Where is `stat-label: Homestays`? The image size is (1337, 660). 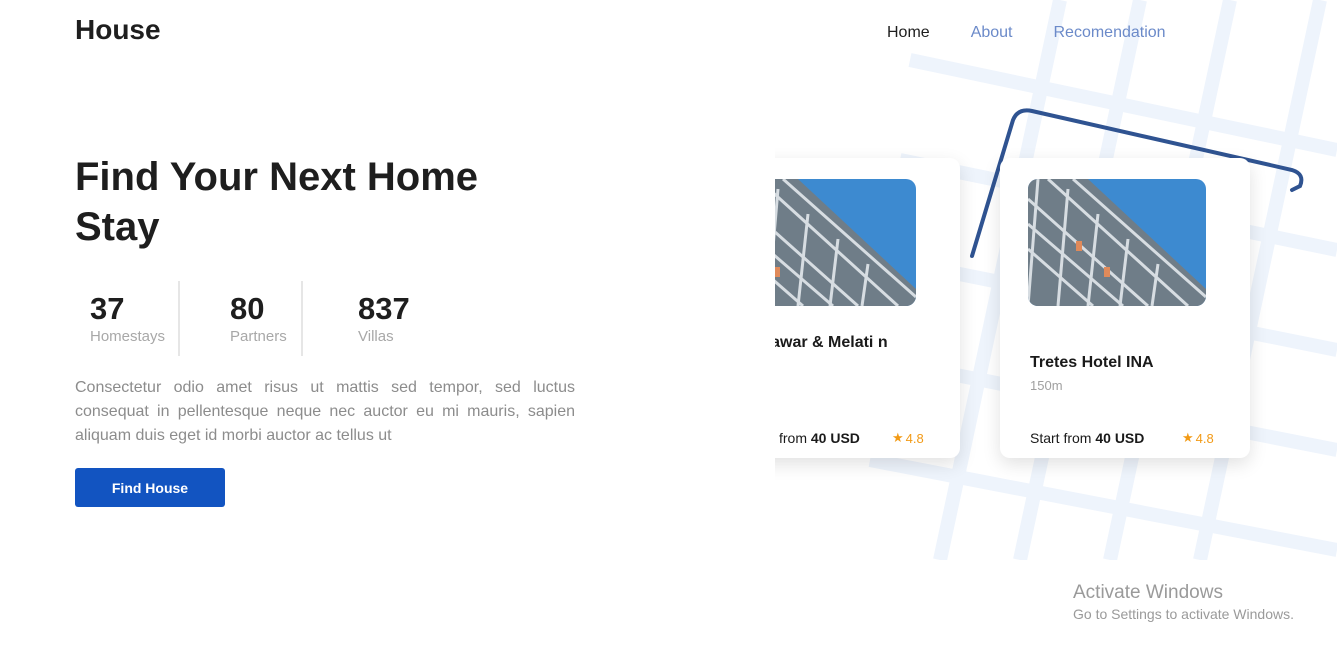
stat-label: Homestays is located at coordinates (128, 336).